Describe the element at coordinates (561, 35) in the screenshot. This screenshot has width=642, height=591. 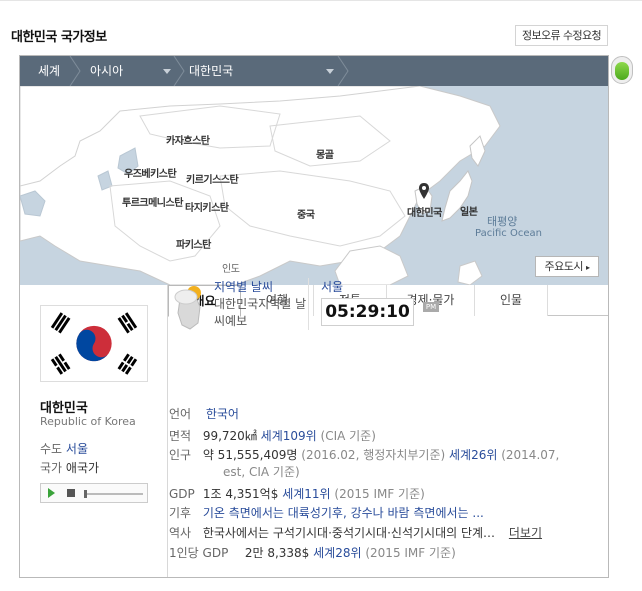
I see `report-error-button: 정보오류 수정요청` at that location.